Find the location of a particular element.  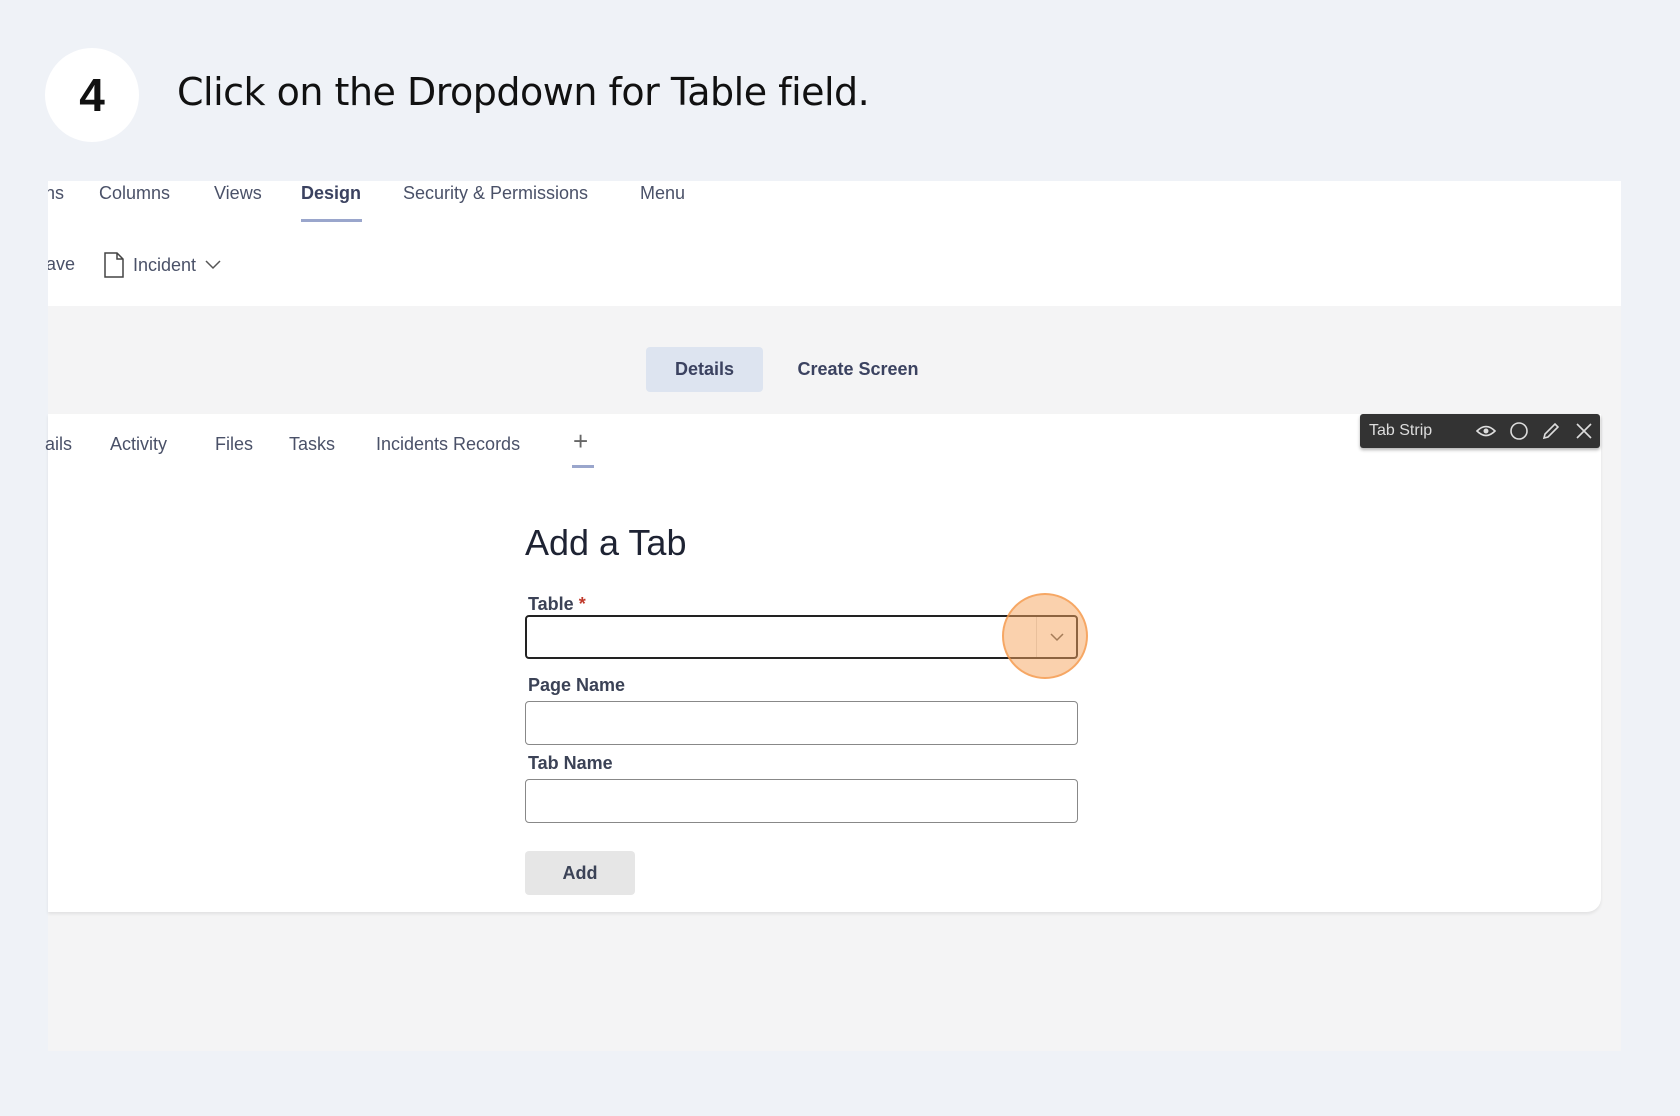

tab-name-input is located at coordinates (801, 801).